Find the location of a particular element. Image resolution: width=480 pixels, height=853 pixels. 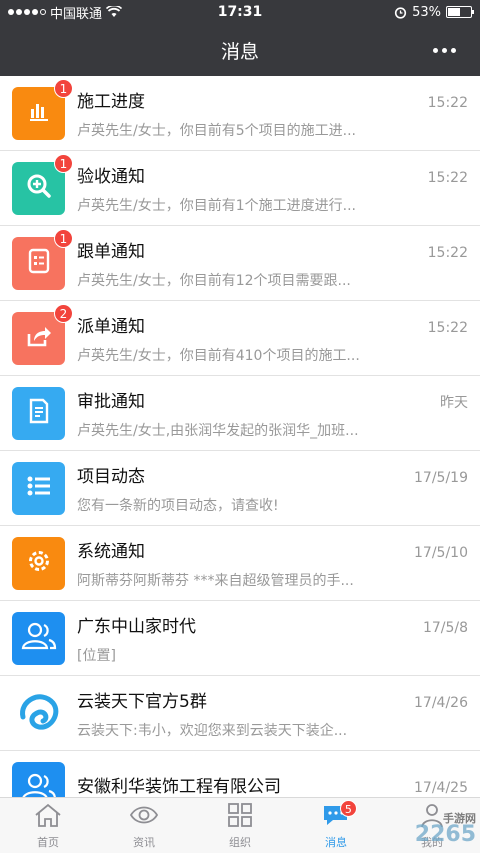

home-icon is located at coordinates (48, 817).